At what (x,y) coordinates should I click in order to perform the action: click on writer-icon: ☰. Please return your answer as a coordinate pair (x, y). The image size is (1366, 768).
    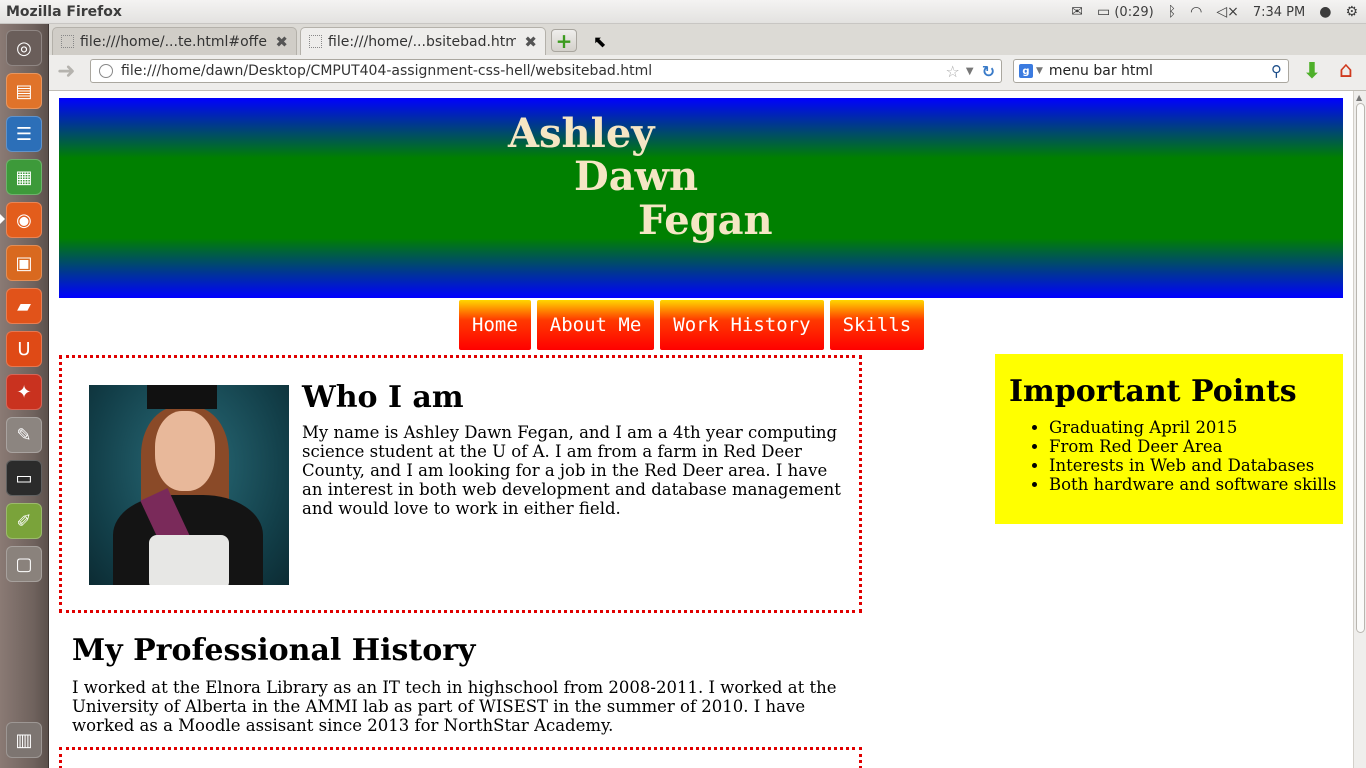
    Looking at the image, I should click on (24, 134).